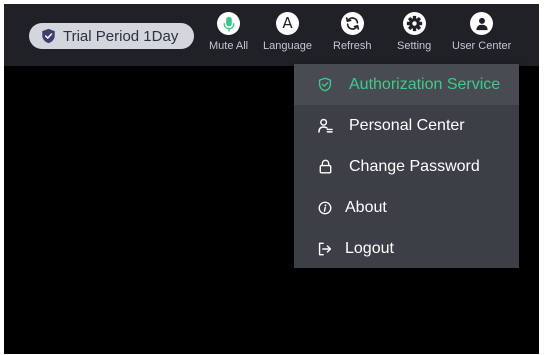 Image resolution: width=547 pixels, height=355 pixels. Describe the element at coordinates (325, 208) in the screenshot. I see `info-icon` at that location.